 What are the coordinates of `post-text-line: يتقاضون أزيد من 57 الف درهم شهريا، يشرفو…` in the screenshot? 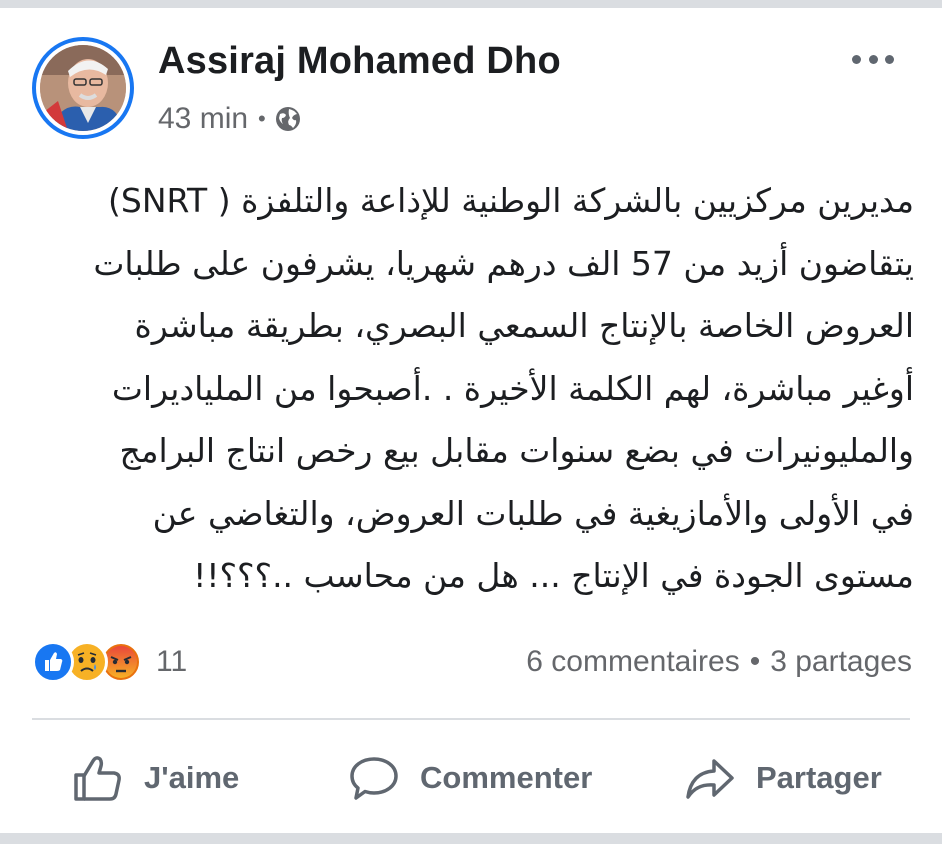 It's located at (503, 263).